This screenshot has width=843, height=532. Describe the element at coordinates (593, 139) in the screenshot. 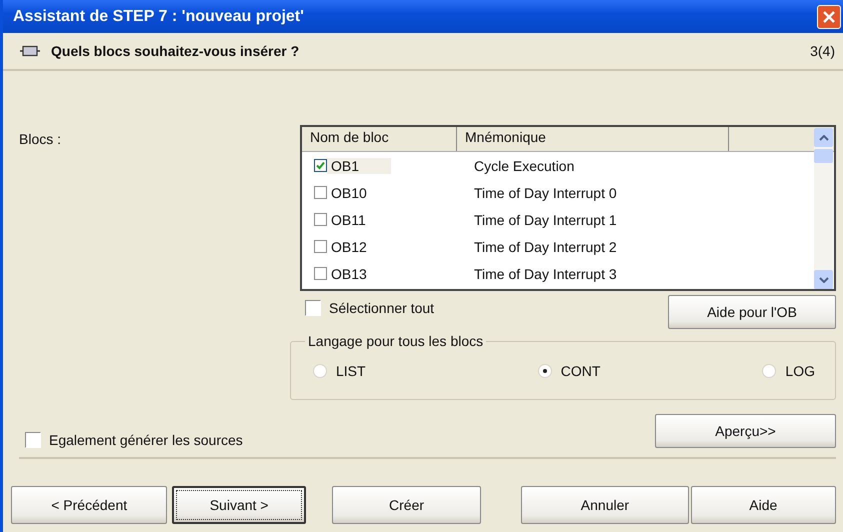

I see `column-header: Mnémonique` at that location.